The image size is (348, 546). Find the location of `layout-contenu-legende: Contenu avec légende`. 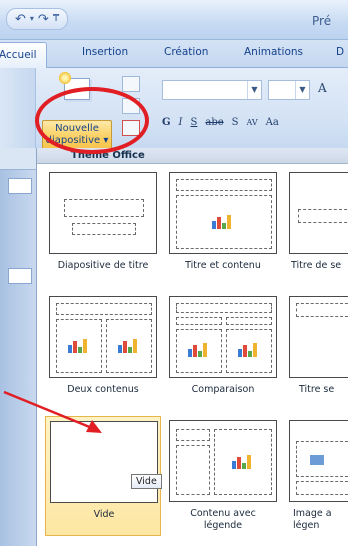

layout-contenu-legende: Contenu avec légende is located at coordinates (223, 476).